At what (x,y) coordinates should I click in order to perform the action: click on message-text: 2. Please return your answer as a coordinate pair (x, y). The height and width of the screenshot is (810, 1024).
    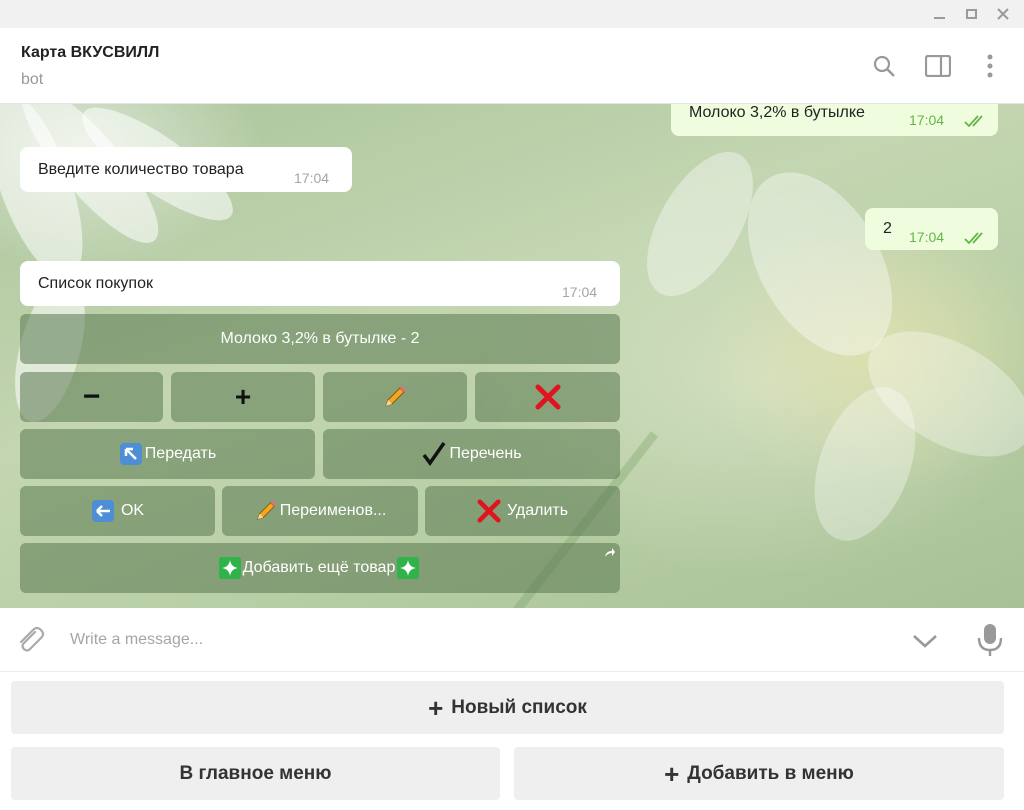
    Looking at the image, I should click on (887, 228).